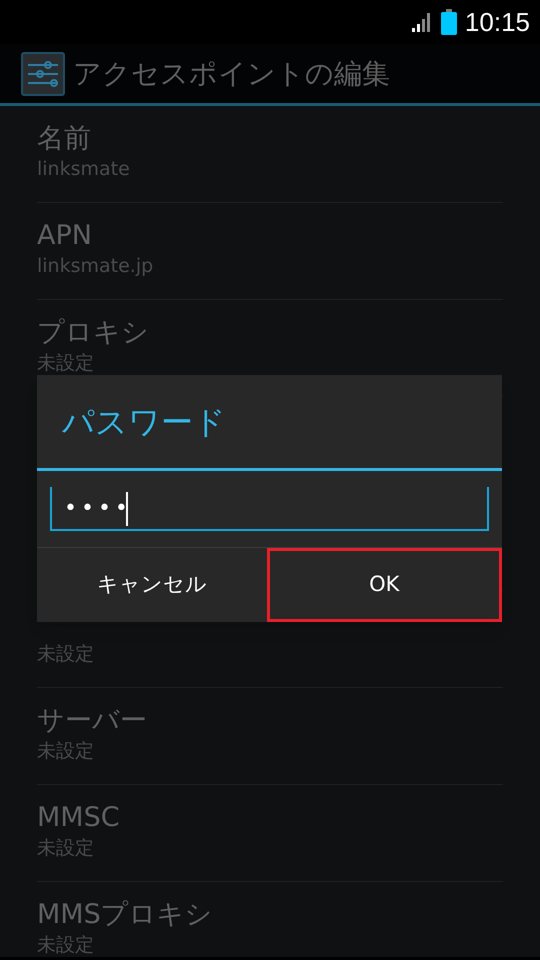 This screenshot has width=540, height=960. What do you see at coordinates (421, 22) in the screenshot?
I see `signal-icon` at bounding box center [421, 22].